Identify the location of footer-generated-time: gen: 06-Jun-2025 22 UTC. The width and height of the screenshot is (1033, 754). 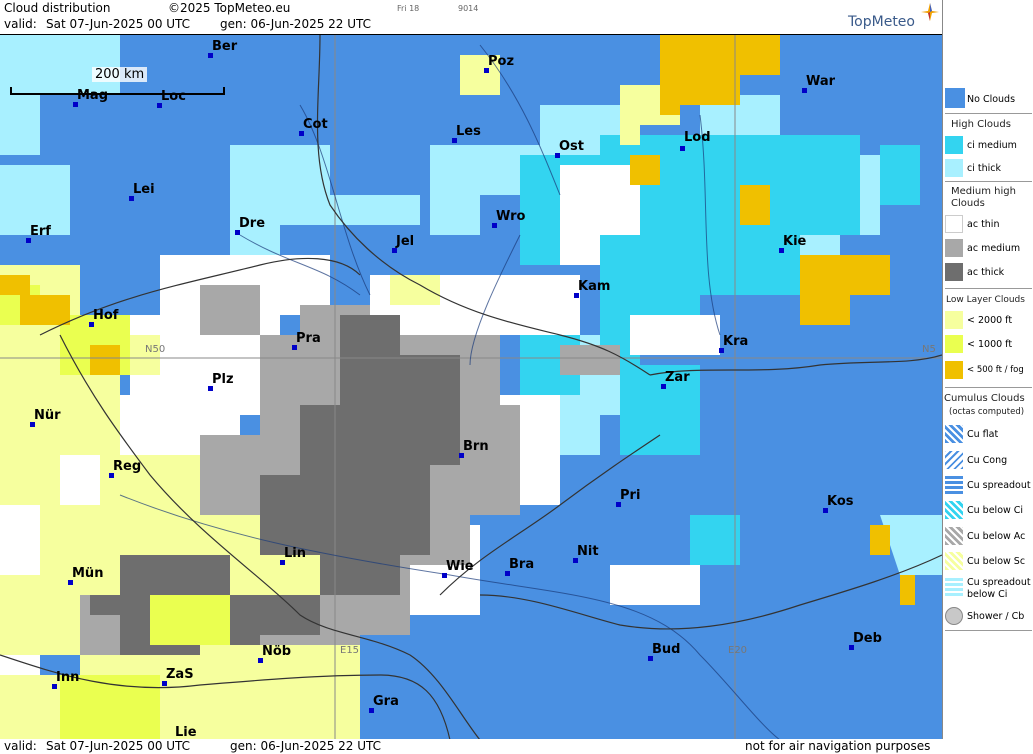
(306, 746).